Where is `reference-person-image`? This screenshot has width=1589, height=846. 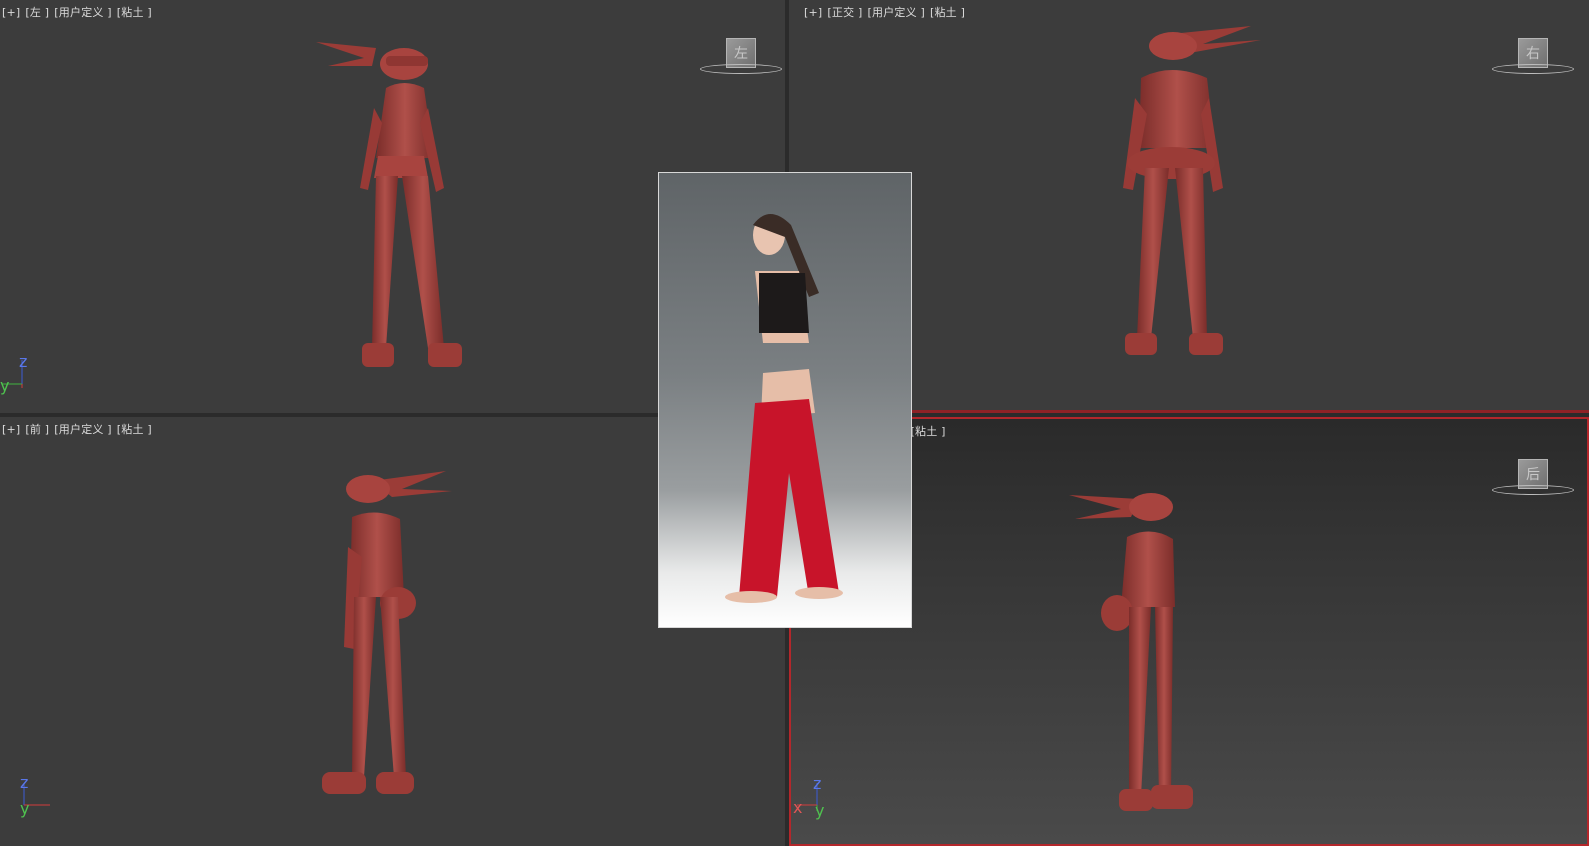
reference-person-image is located at coordinates (784, 408).